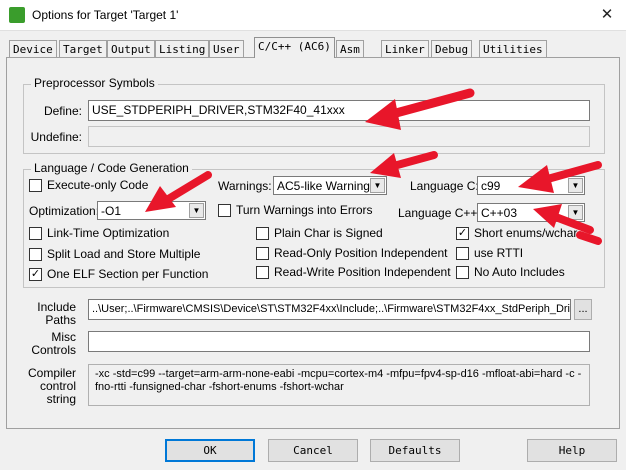 The width and height of the screenshot is (626, 470). I want to click on defaults-button: Defaults, so click(415, 450).